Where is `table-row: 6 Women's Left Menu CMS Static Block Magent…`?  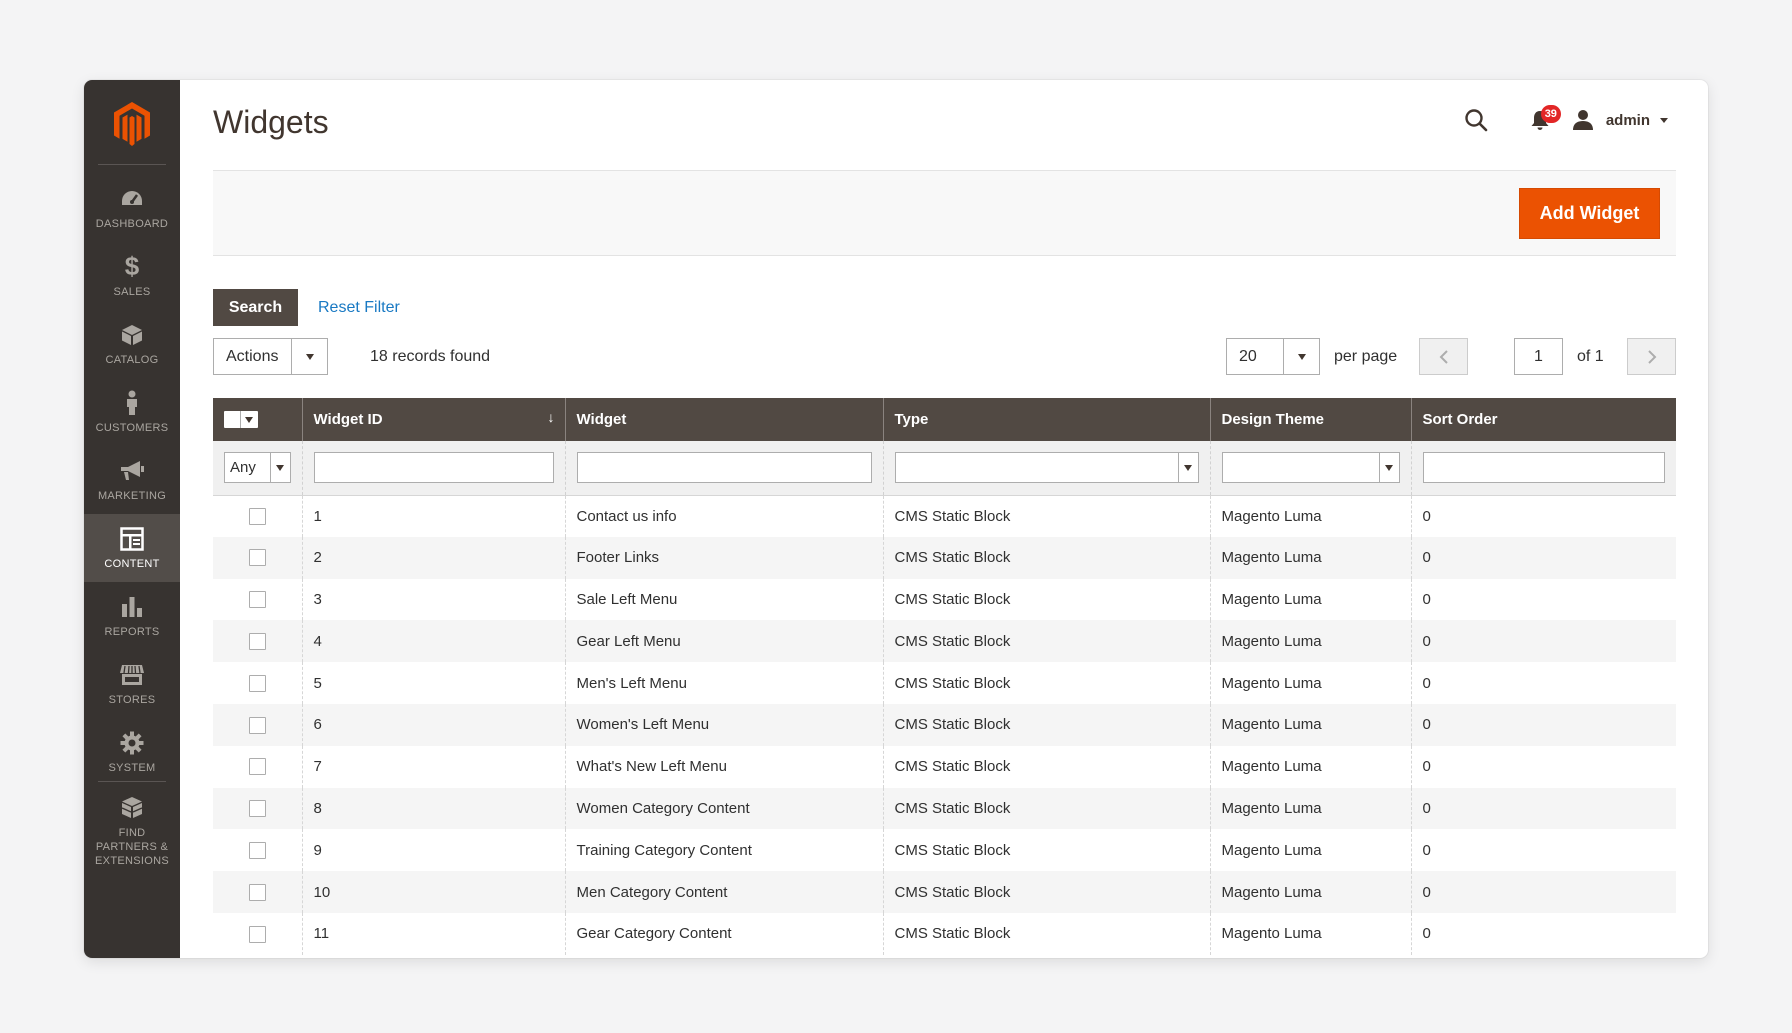
table-row: 6 Women's Left Menu CMS Static Block Magent… is located at coordinates (944, 724).